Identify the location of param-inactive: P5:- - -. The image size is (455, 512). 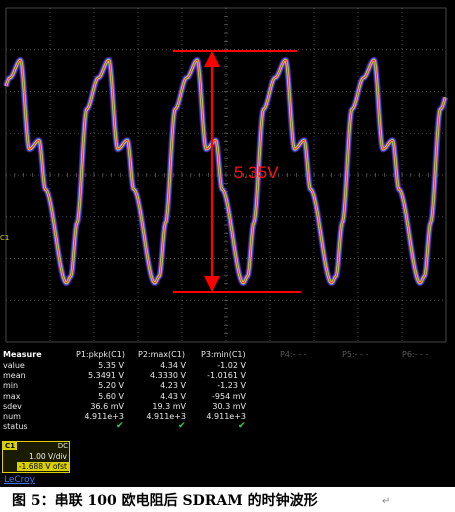
(355, 354).